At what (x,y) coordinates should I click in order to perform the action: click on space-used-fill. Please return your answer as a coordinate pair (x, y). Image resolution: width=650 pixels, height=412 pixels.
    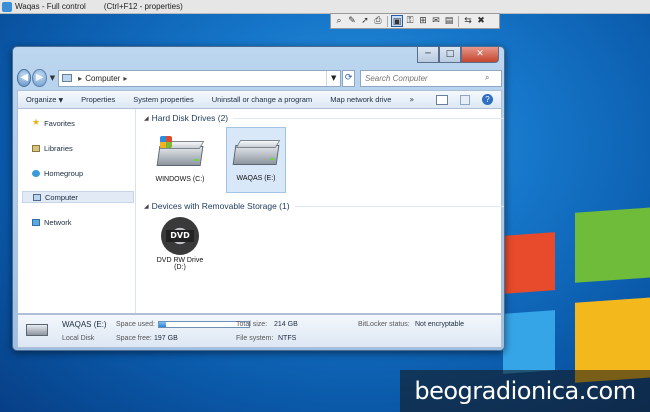
    Looking at the image, I should click on (163, 324).